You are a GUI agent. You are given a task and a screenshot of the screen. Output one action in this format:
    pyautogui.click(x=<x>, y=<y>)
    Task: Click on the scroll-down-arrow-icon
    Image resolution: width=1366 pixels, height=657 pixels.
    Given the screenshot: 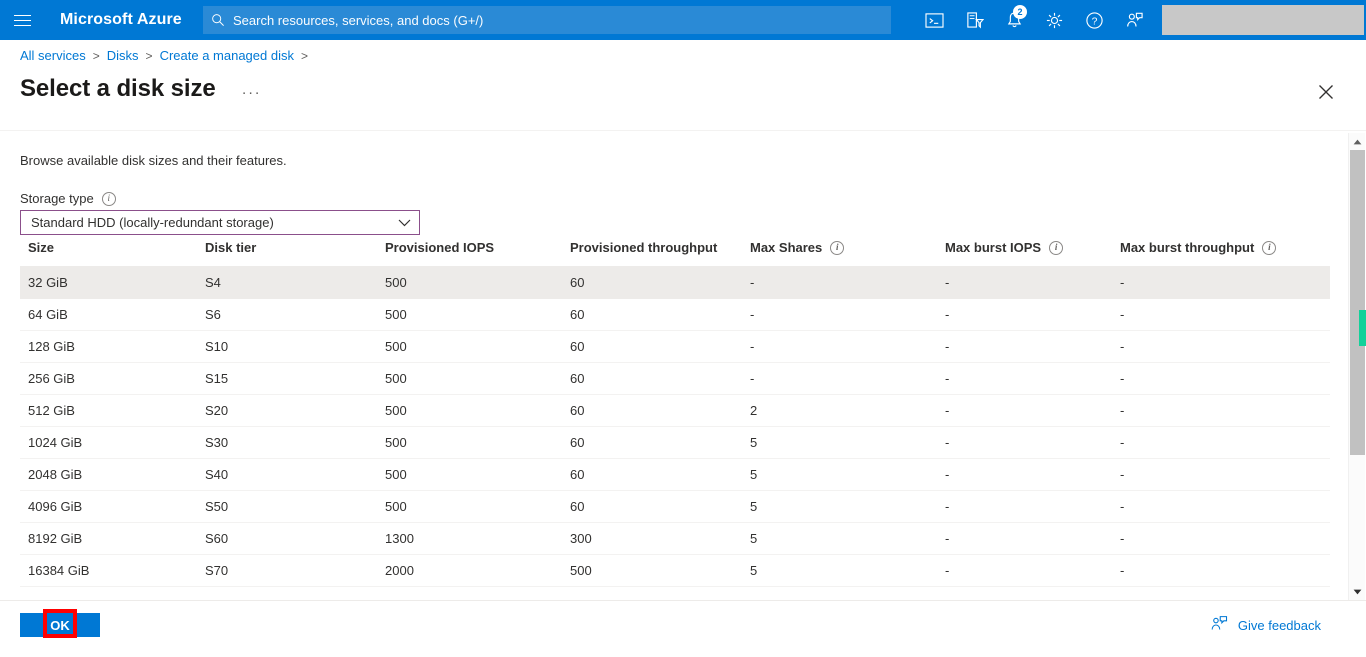 What is the action you would take?
    pyautogui.click(x=1357, y=591)
    